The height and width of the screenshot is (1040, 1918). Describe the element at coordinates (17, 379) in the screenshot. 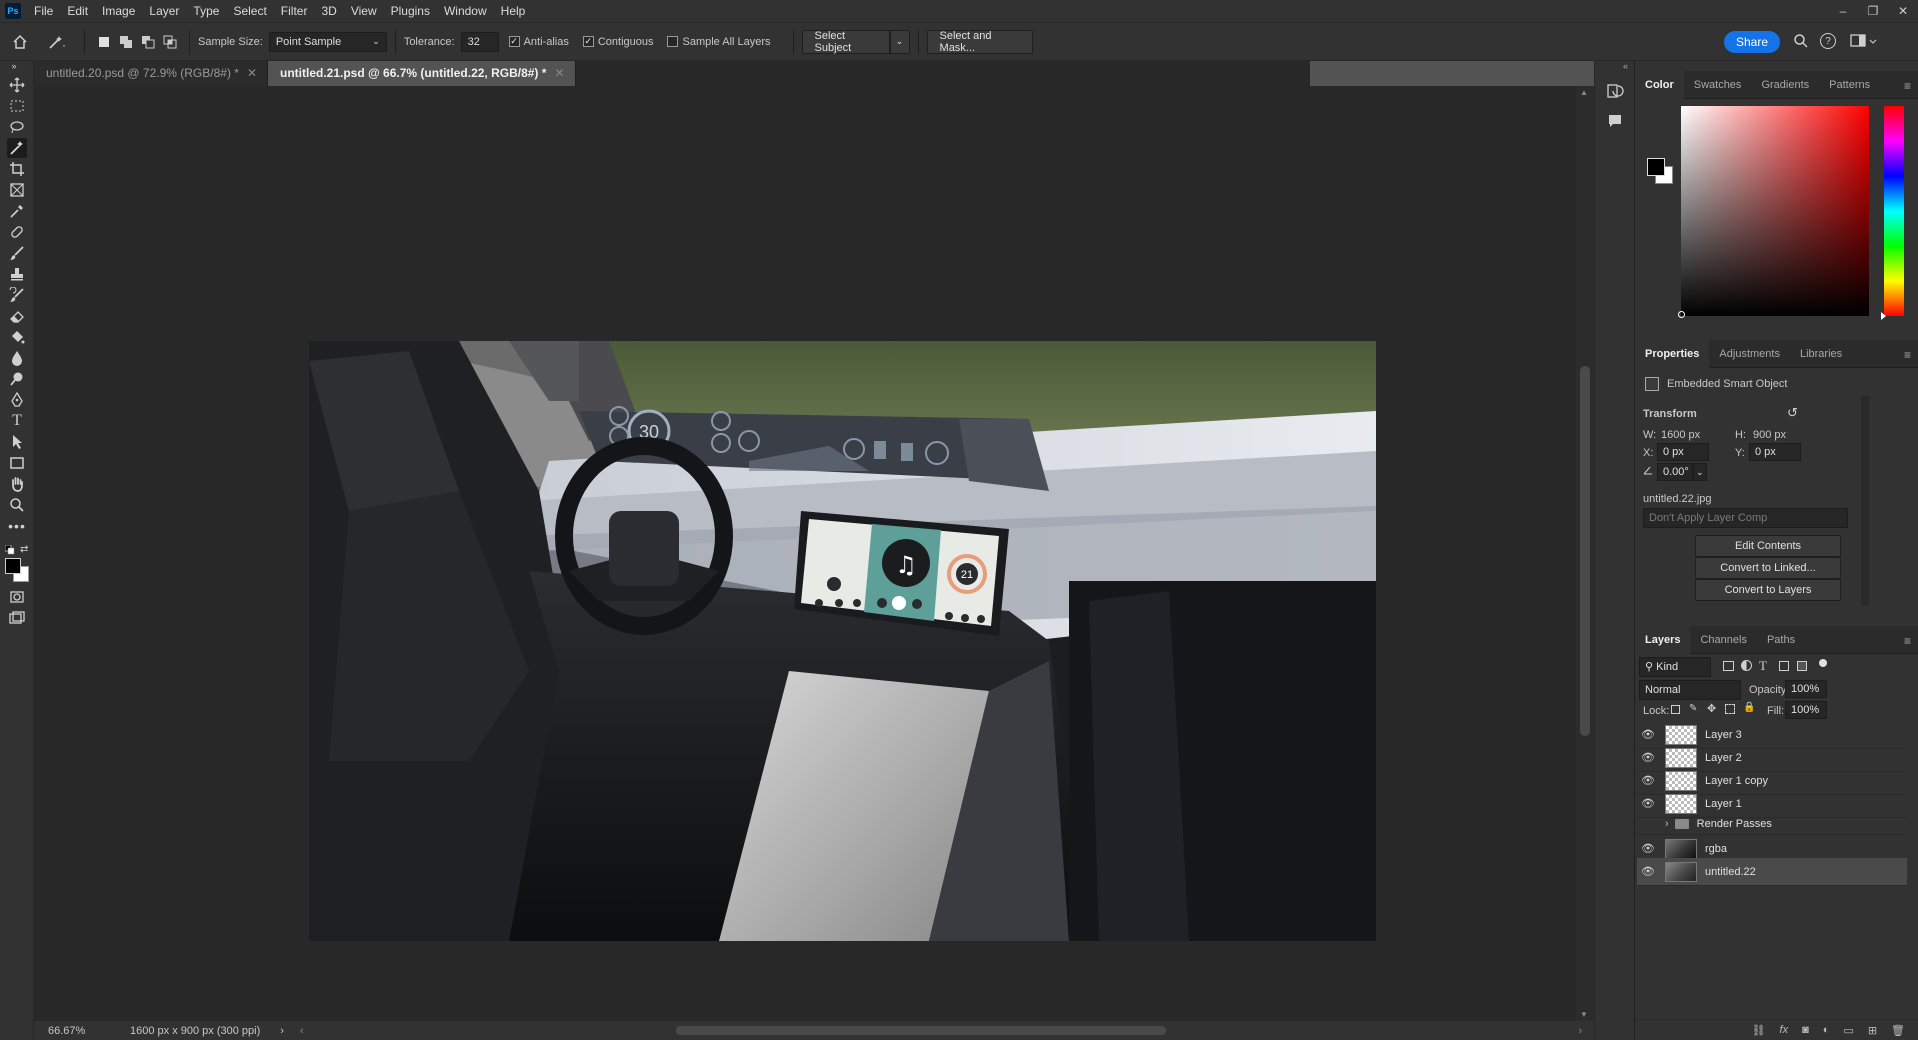

I see `dodge-tool-icon` at that location.